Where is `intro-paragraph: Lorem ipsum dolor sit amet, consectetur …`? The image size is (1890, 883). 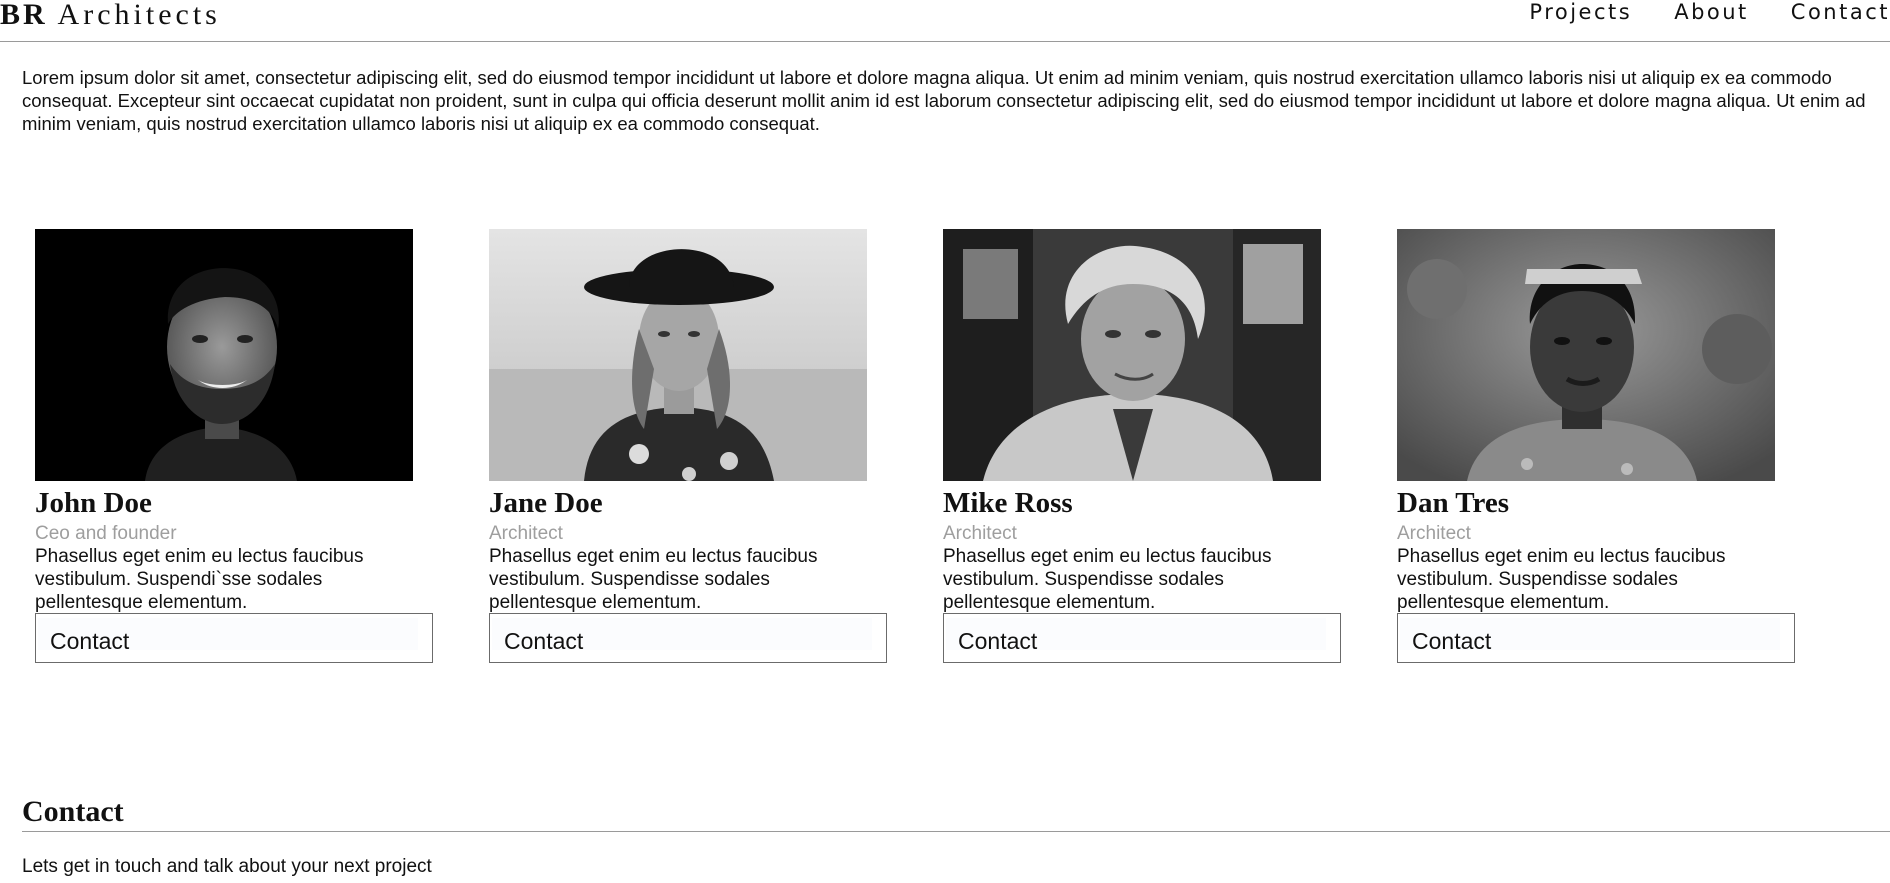
intro-paragraph: Lorem ipsum dolor sit amet, consectetur … is located at coordinates (944, 100).